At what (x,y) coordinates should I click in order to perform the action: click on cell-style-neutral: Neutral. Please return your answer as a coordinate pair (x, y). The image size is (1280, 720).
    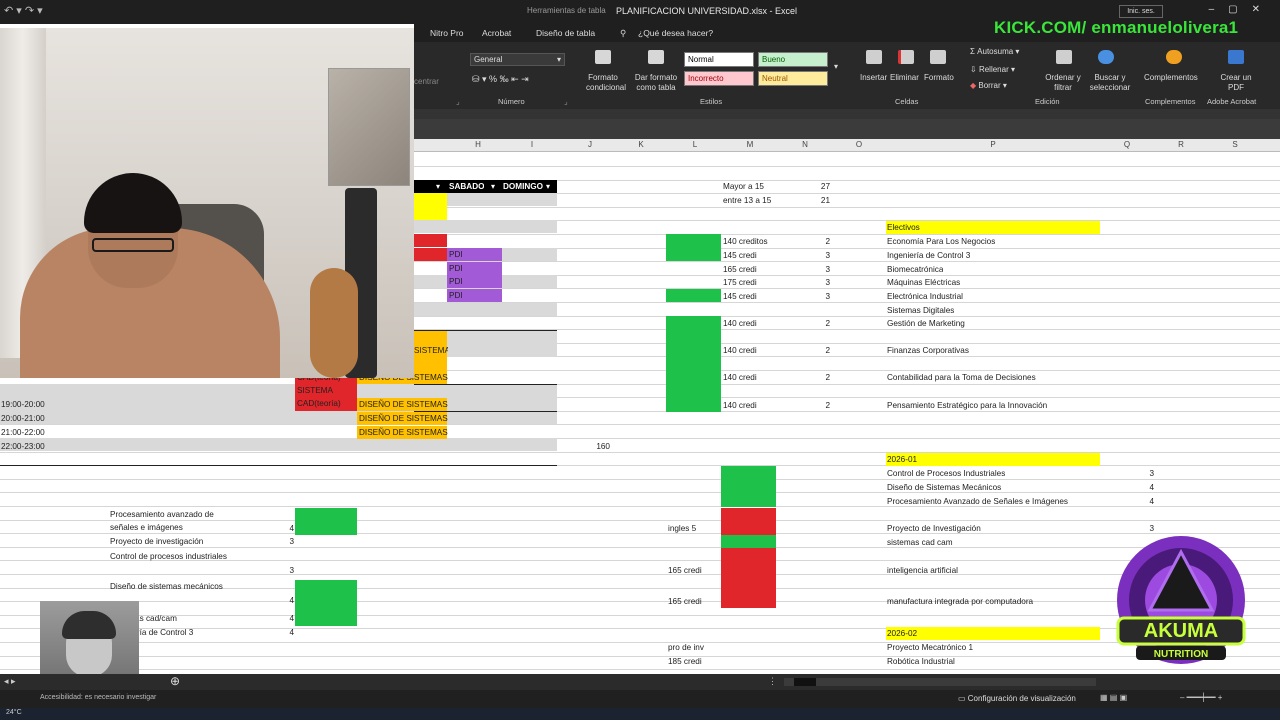
    Looking at the image, I should click on (793, 78).